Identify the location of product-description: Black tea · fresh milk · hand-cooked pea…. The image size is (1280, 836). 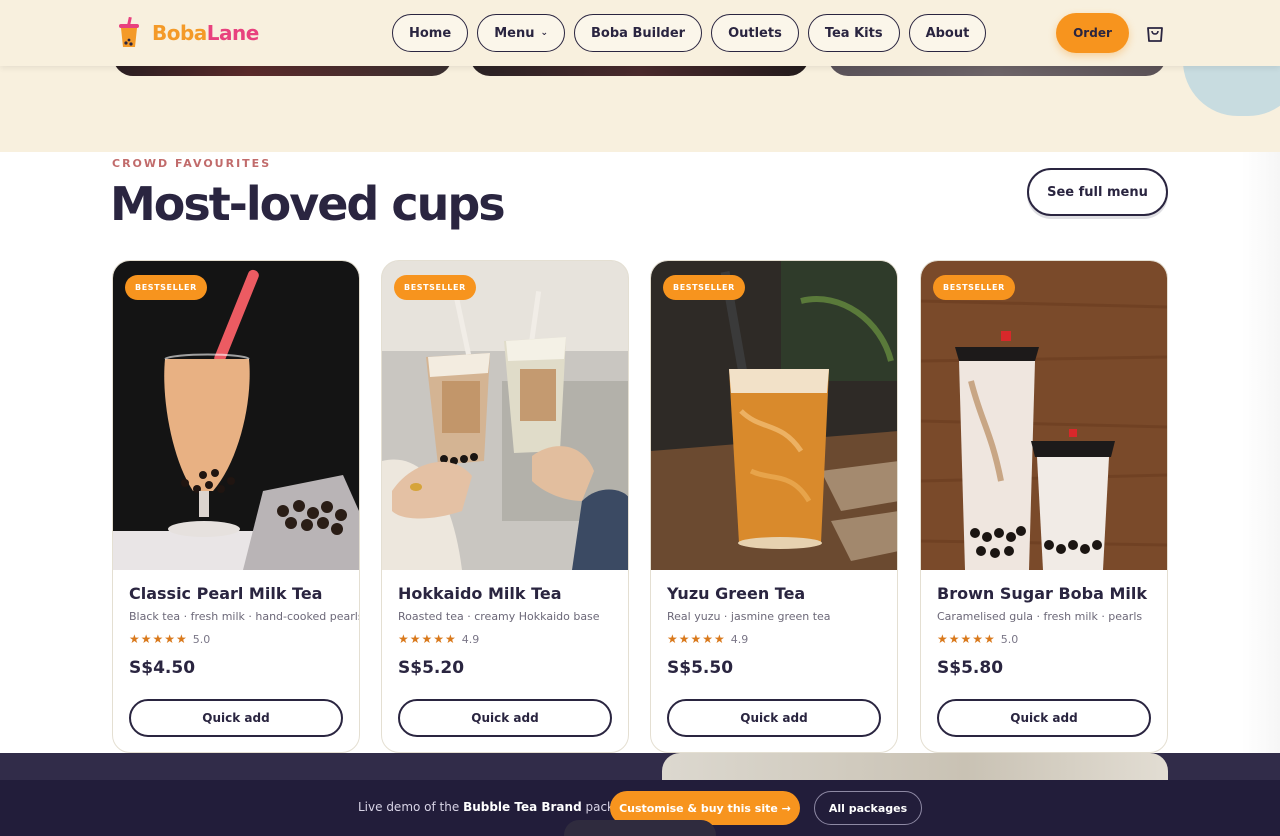
(244, 616).